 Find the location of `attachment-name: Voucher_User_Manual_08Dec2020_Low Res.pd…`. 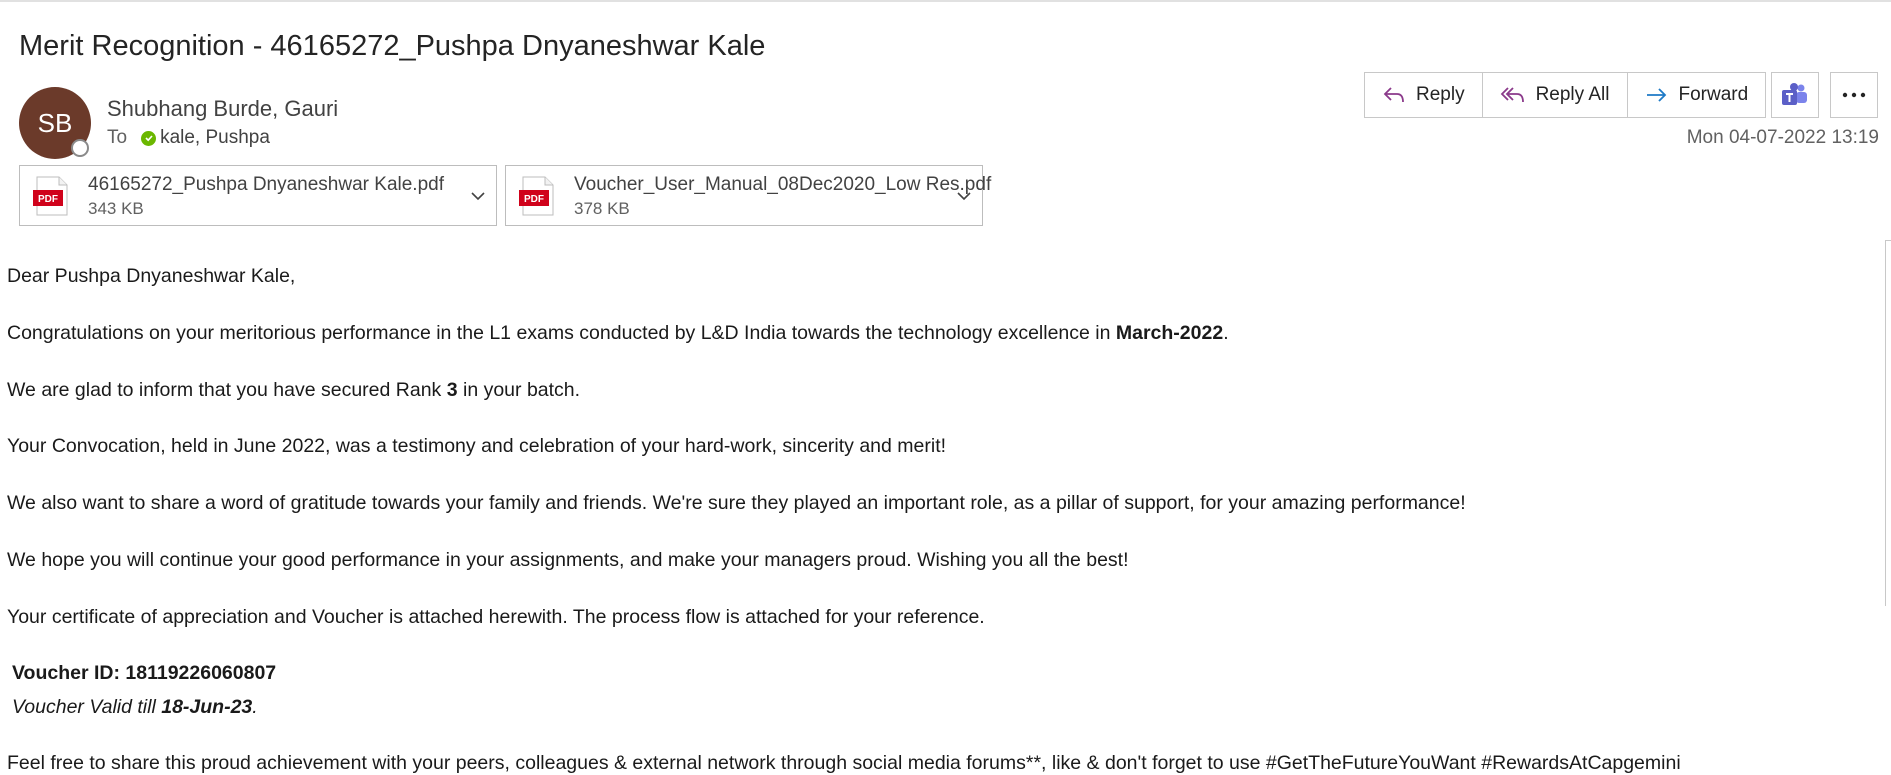

attachment-name: Voucher_User_Manual_08Dec2020_Low Res.pd… is located at coordinates (783, 184).